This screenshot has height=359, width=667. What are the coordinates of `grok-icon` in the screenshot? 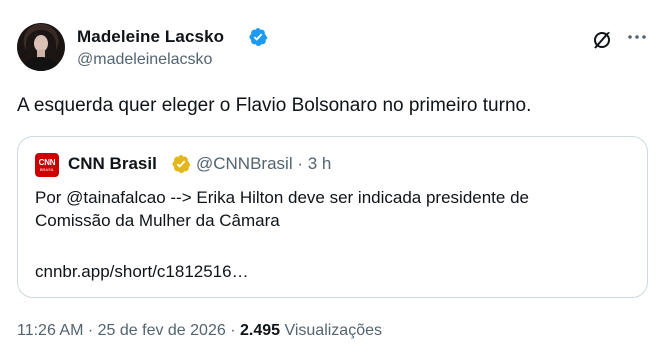 It's located at (602, 40).